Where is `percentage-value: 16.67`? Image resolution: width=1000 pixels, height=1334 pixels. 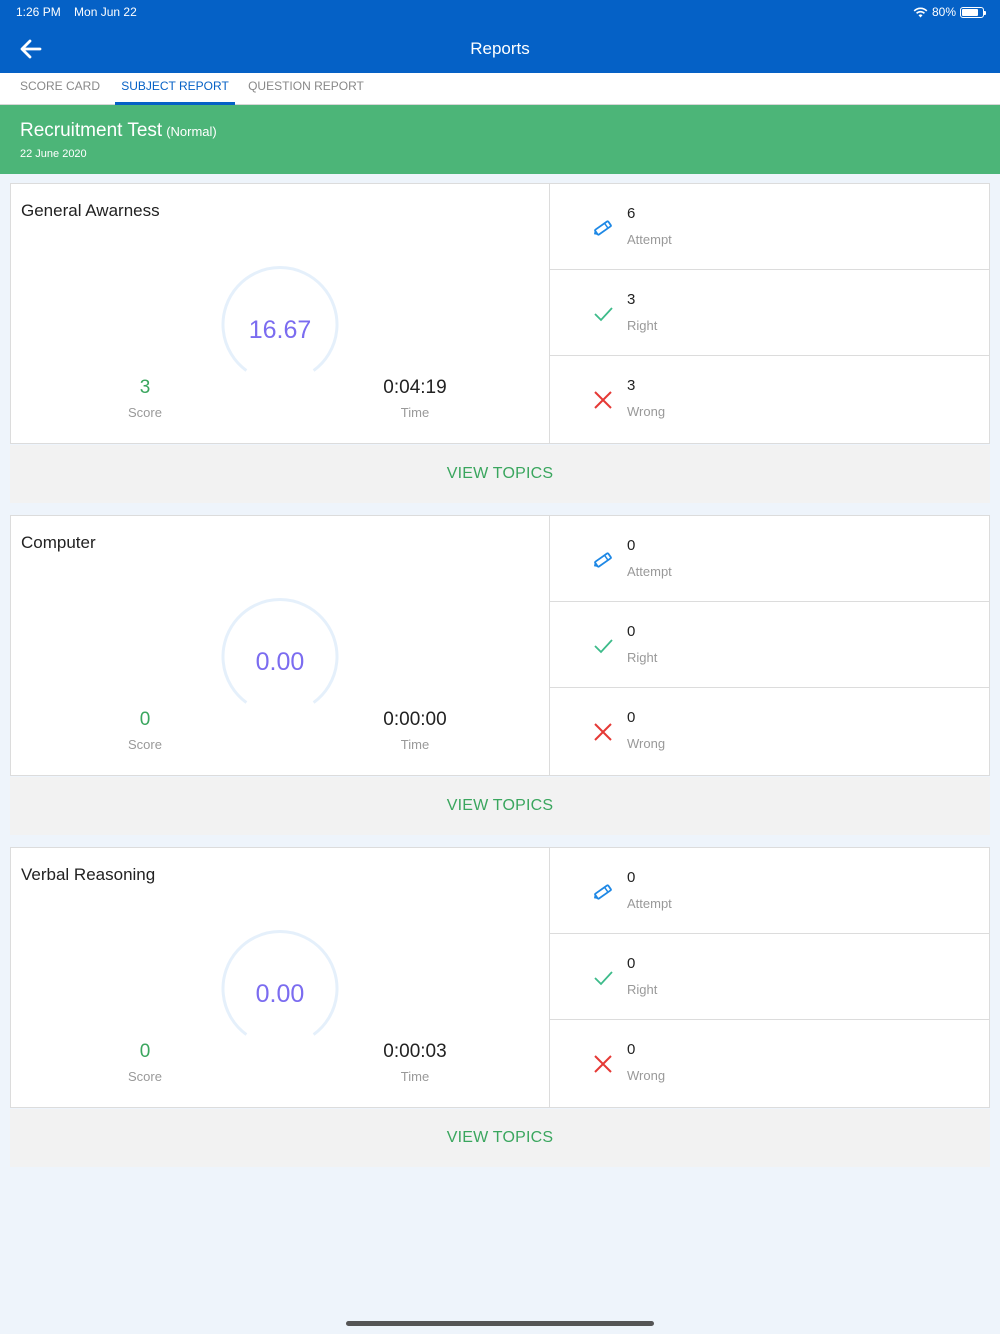 percentage-value: 16.67 is located at coordinates (280, 330).